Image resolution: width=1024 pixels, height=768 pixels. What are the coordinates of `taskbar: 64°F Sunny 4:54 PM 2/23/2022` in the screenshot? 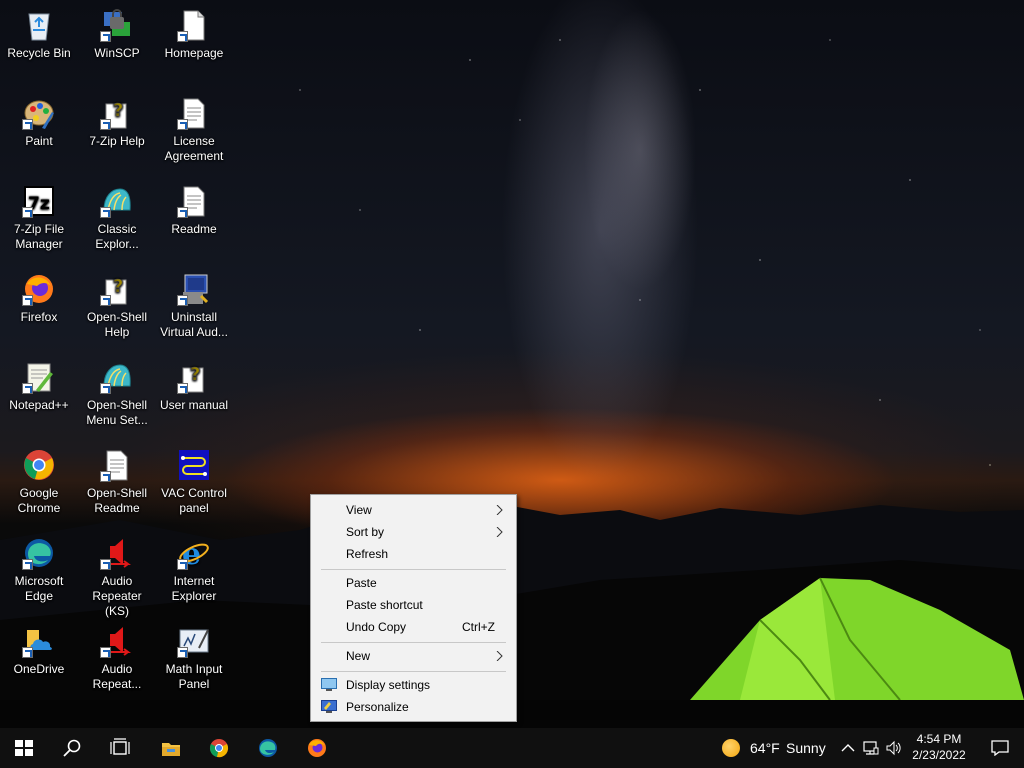 It's located at (512, 748).